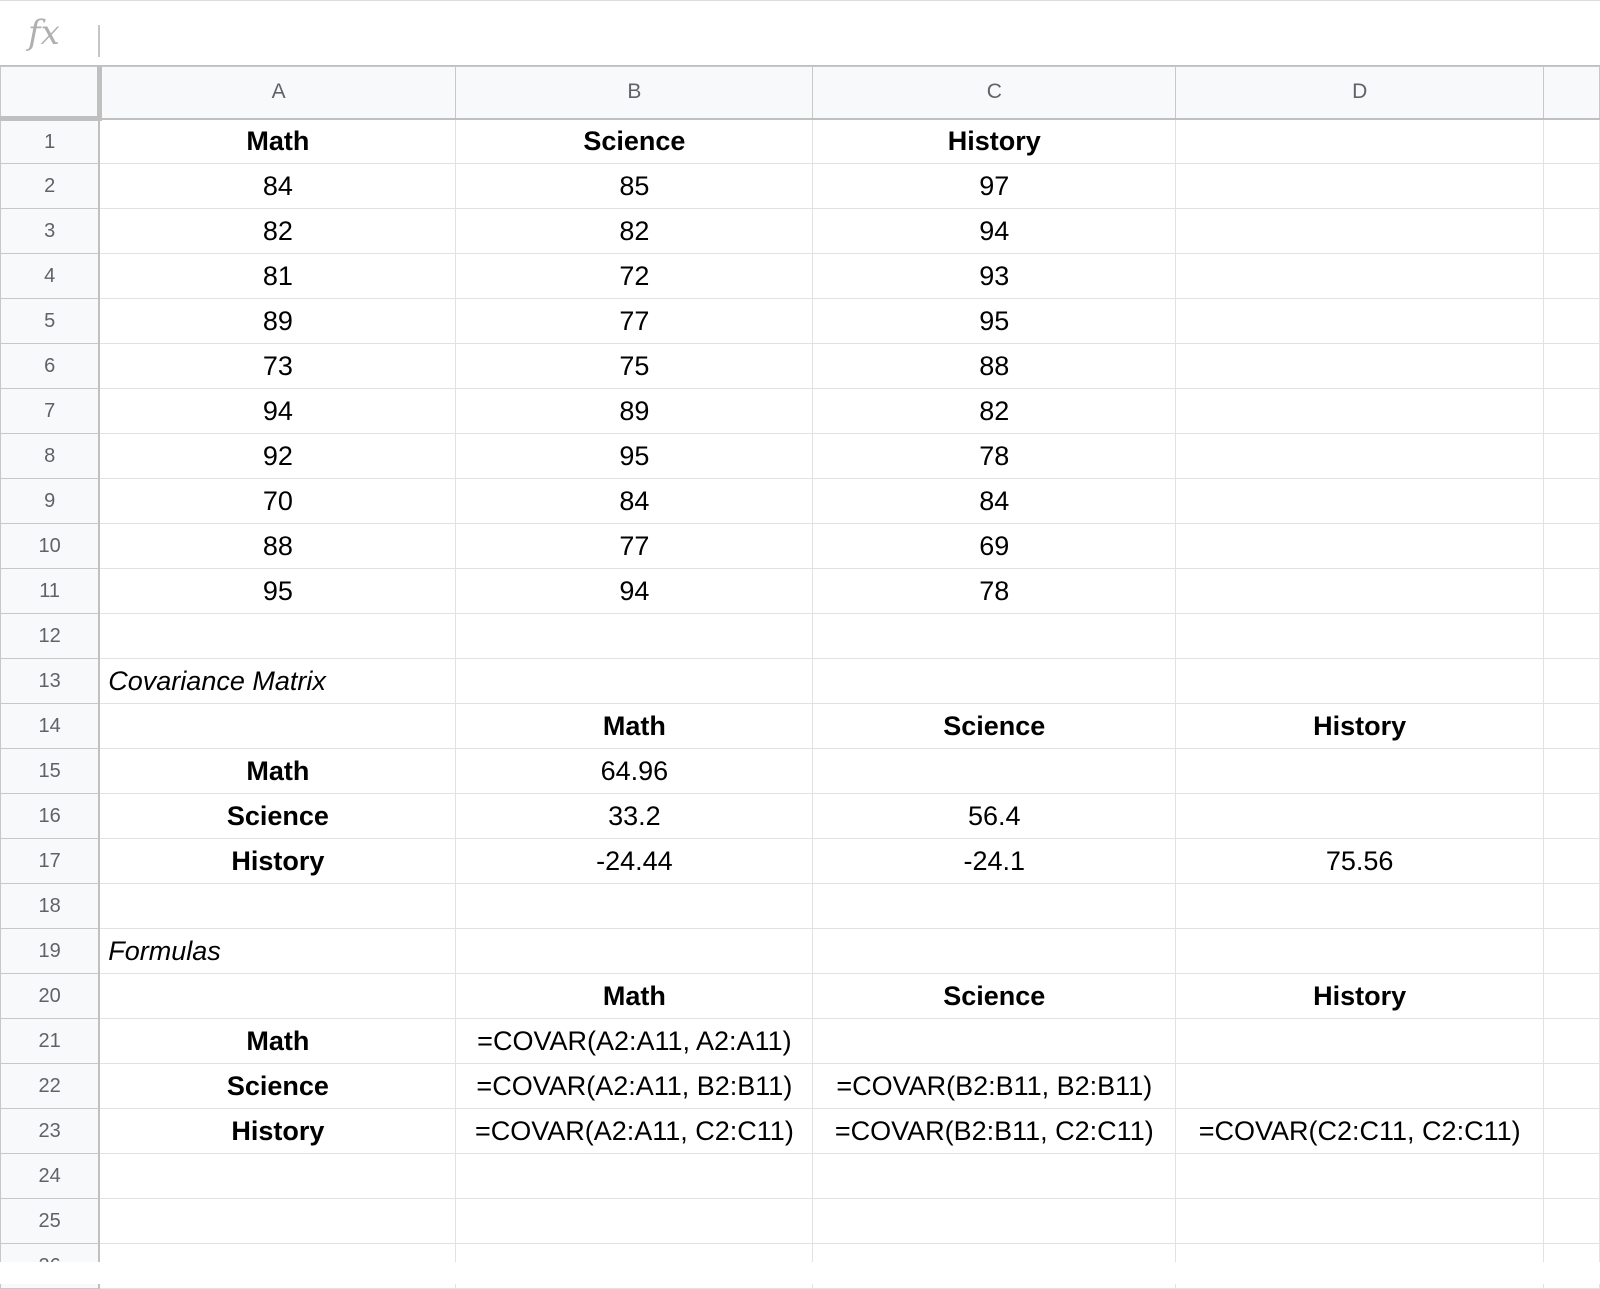 The width and height of the screenshot is (1600, 1289). Describe the element at coordinates (634, 726) in the screenshot. I see `cell-b14: Math` at that location.